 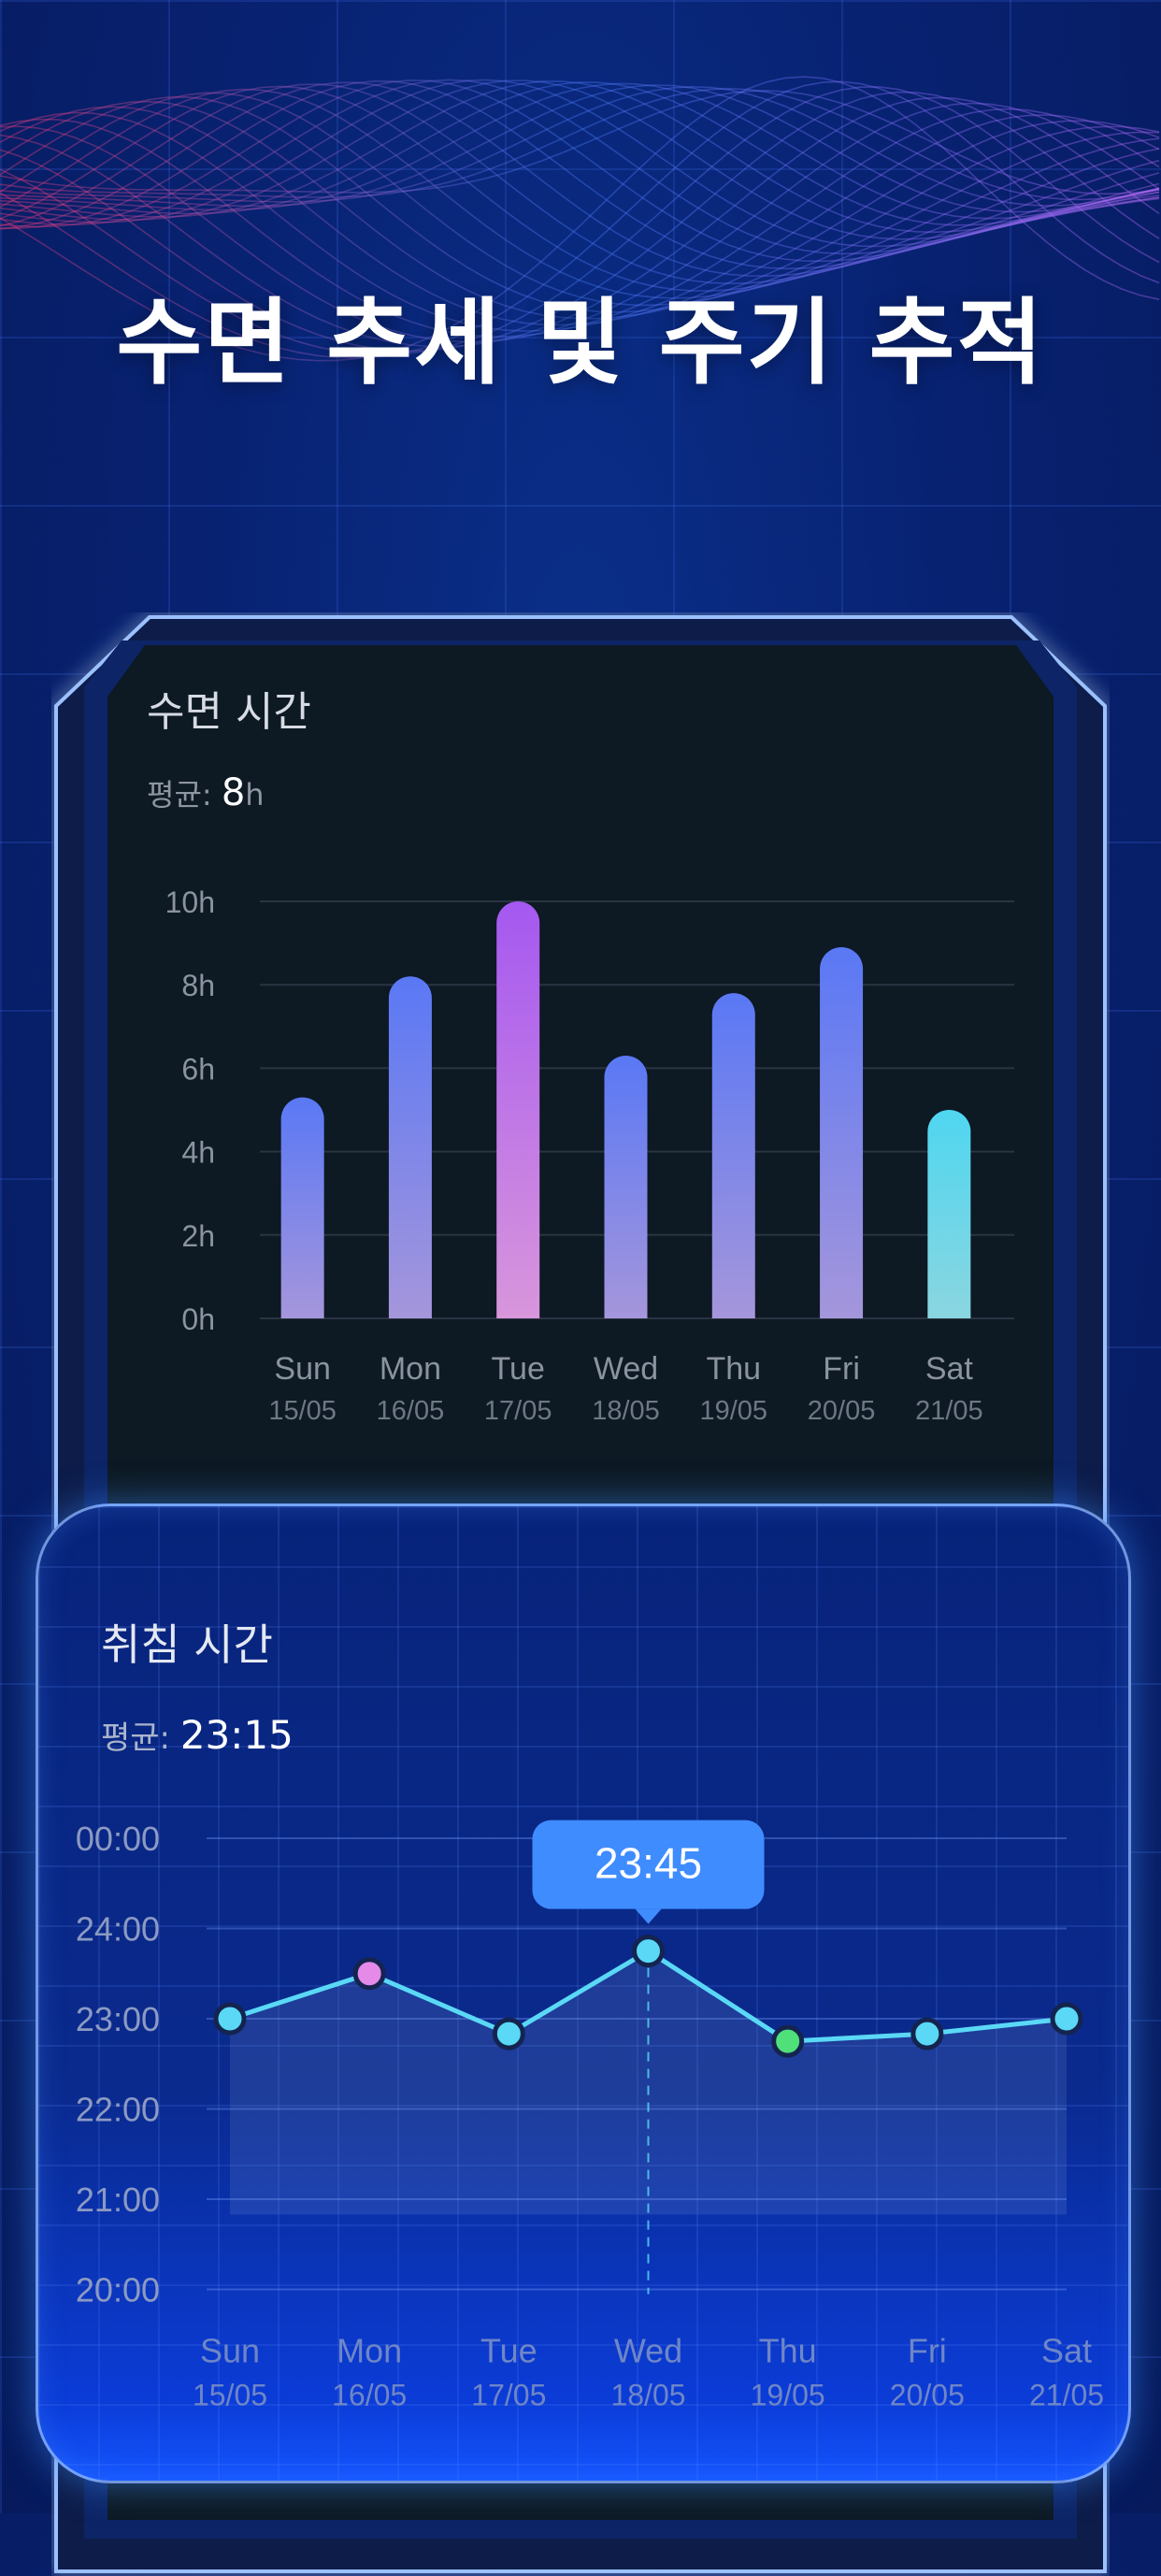 What do you see at coordinates (118, 2019) in the screenshot?
I see `y-tick-label: 23:00` at bounding box center [118, 2019].